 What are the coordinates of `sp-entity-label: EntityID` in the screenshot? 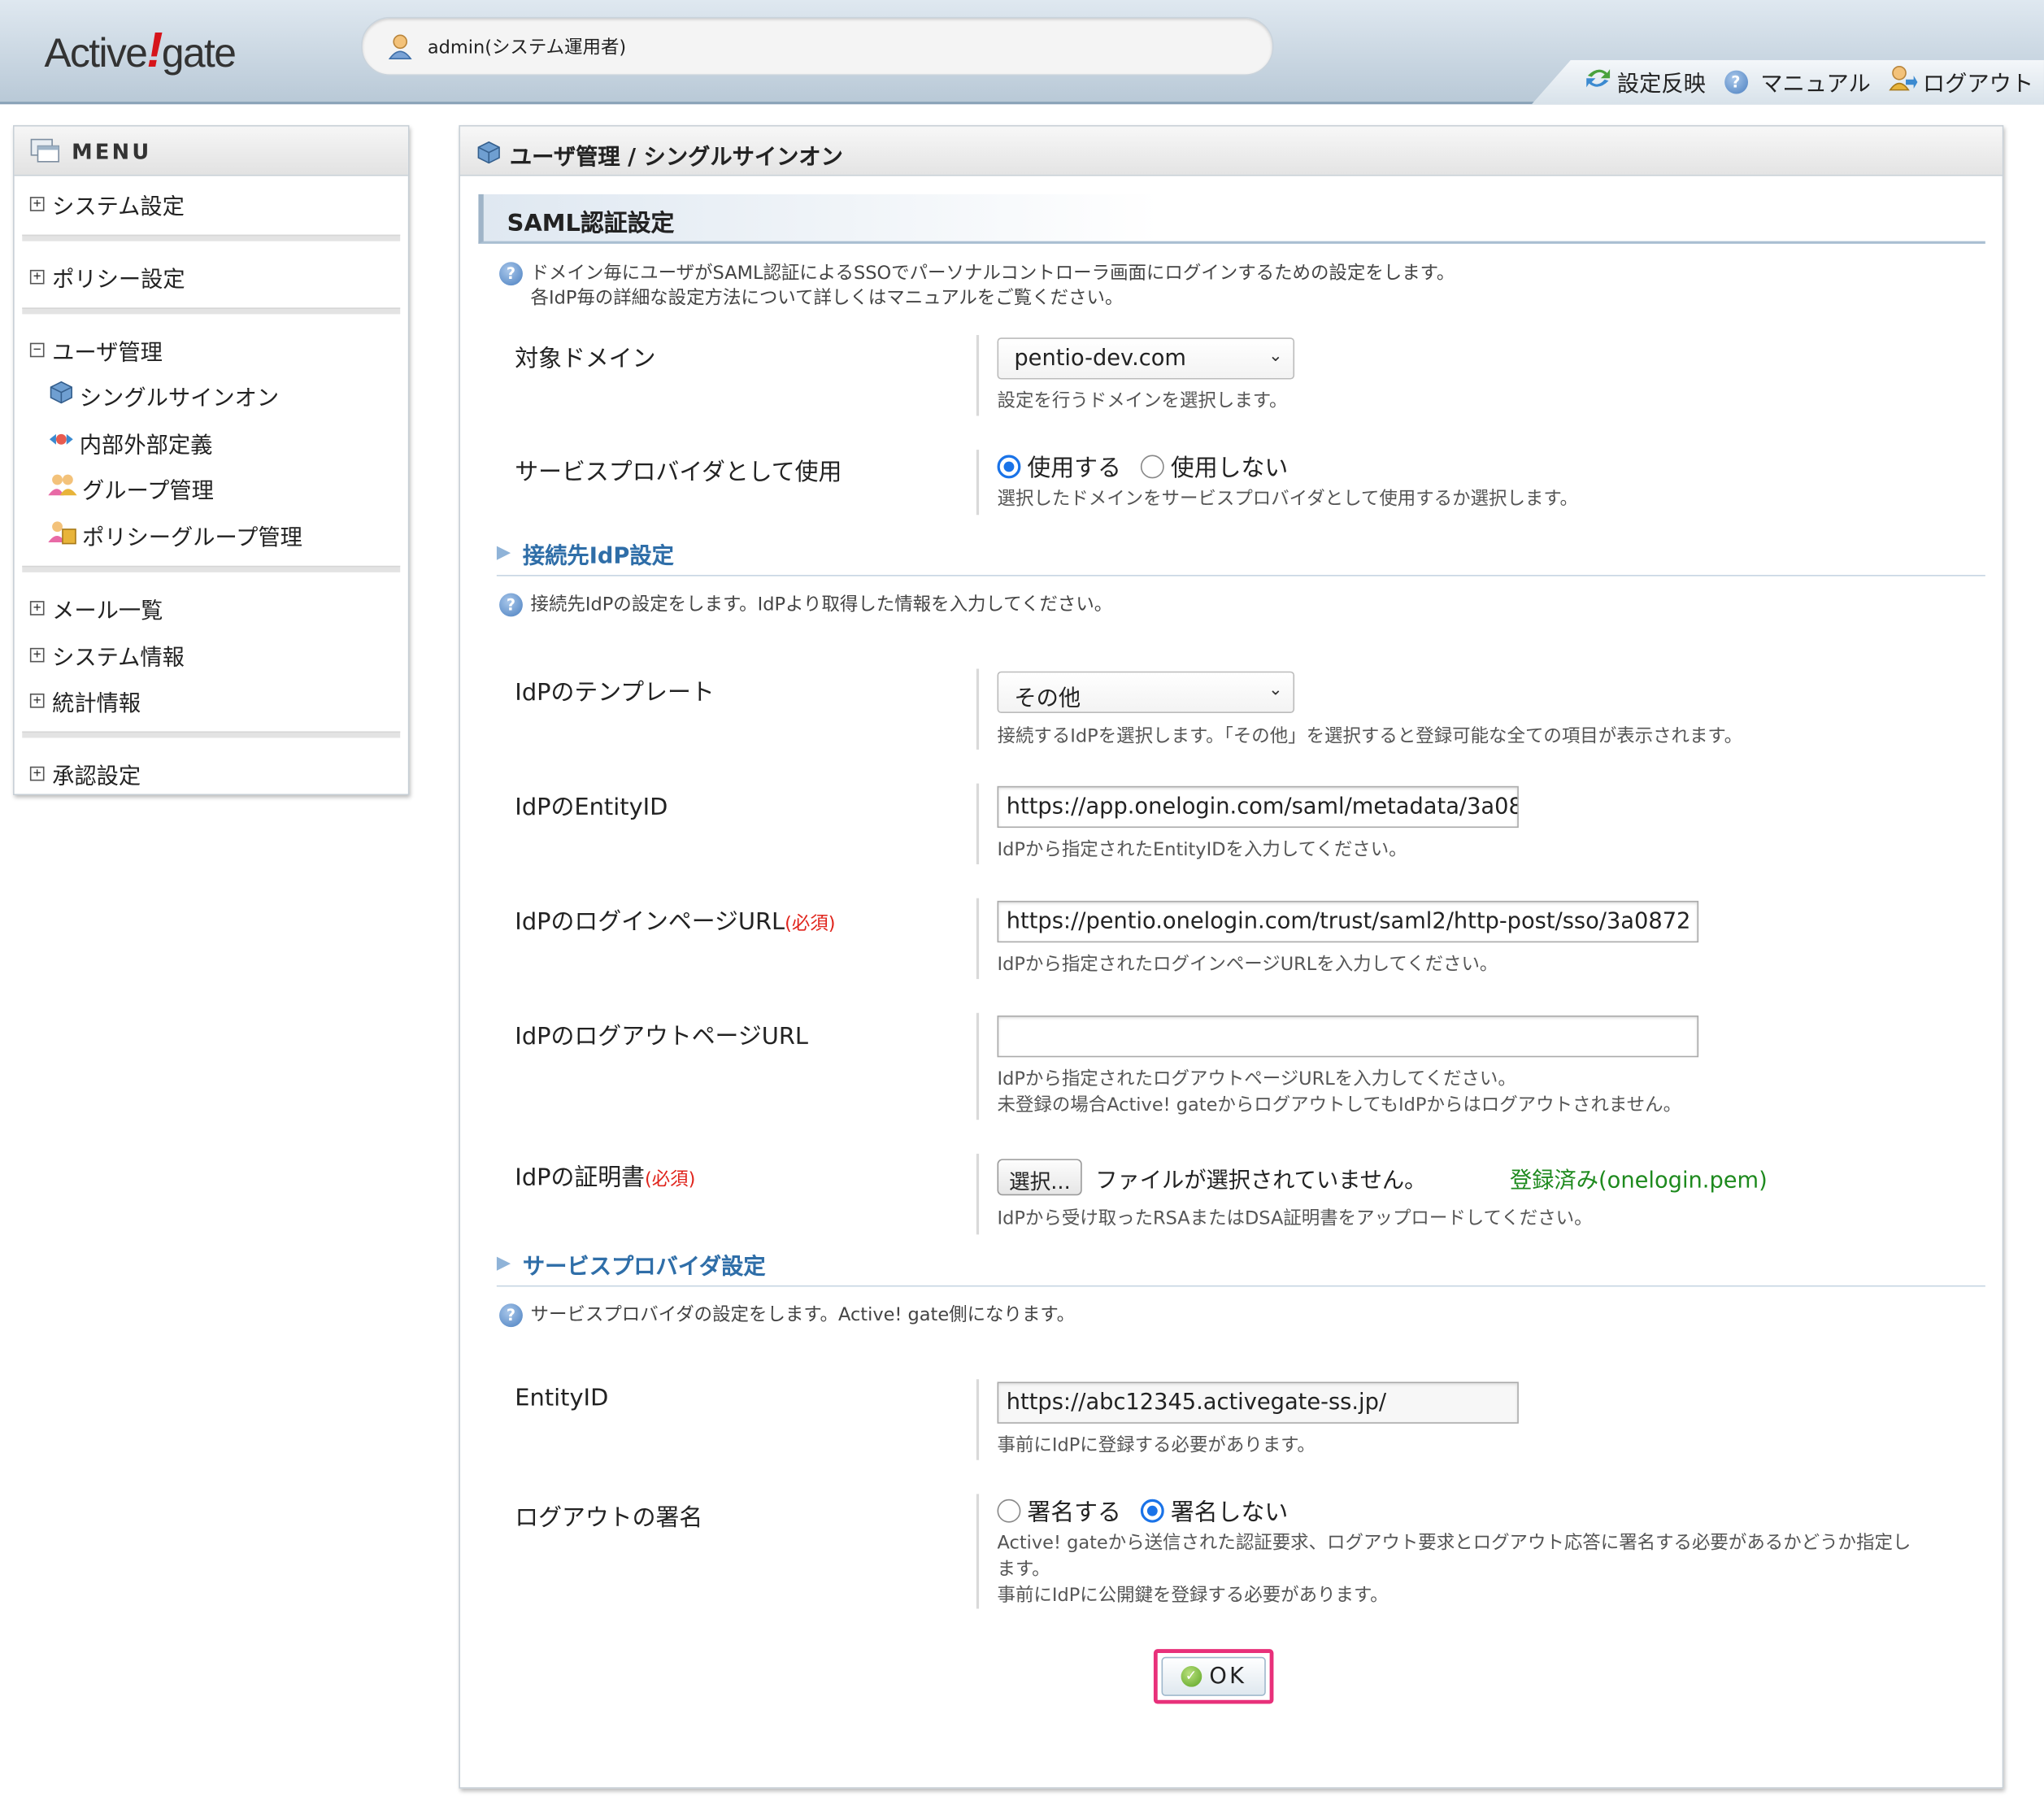 It's located at (562, 1398).